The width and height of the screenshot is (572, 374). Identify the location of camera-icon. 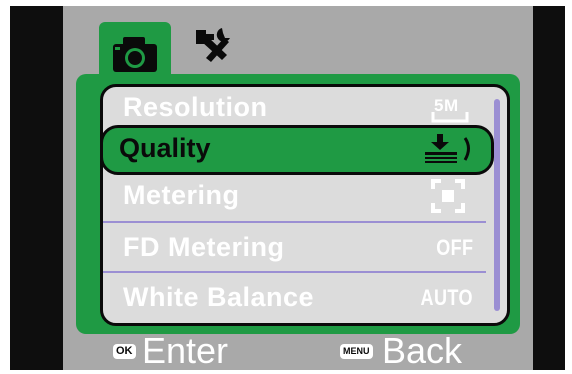
(135, 54).